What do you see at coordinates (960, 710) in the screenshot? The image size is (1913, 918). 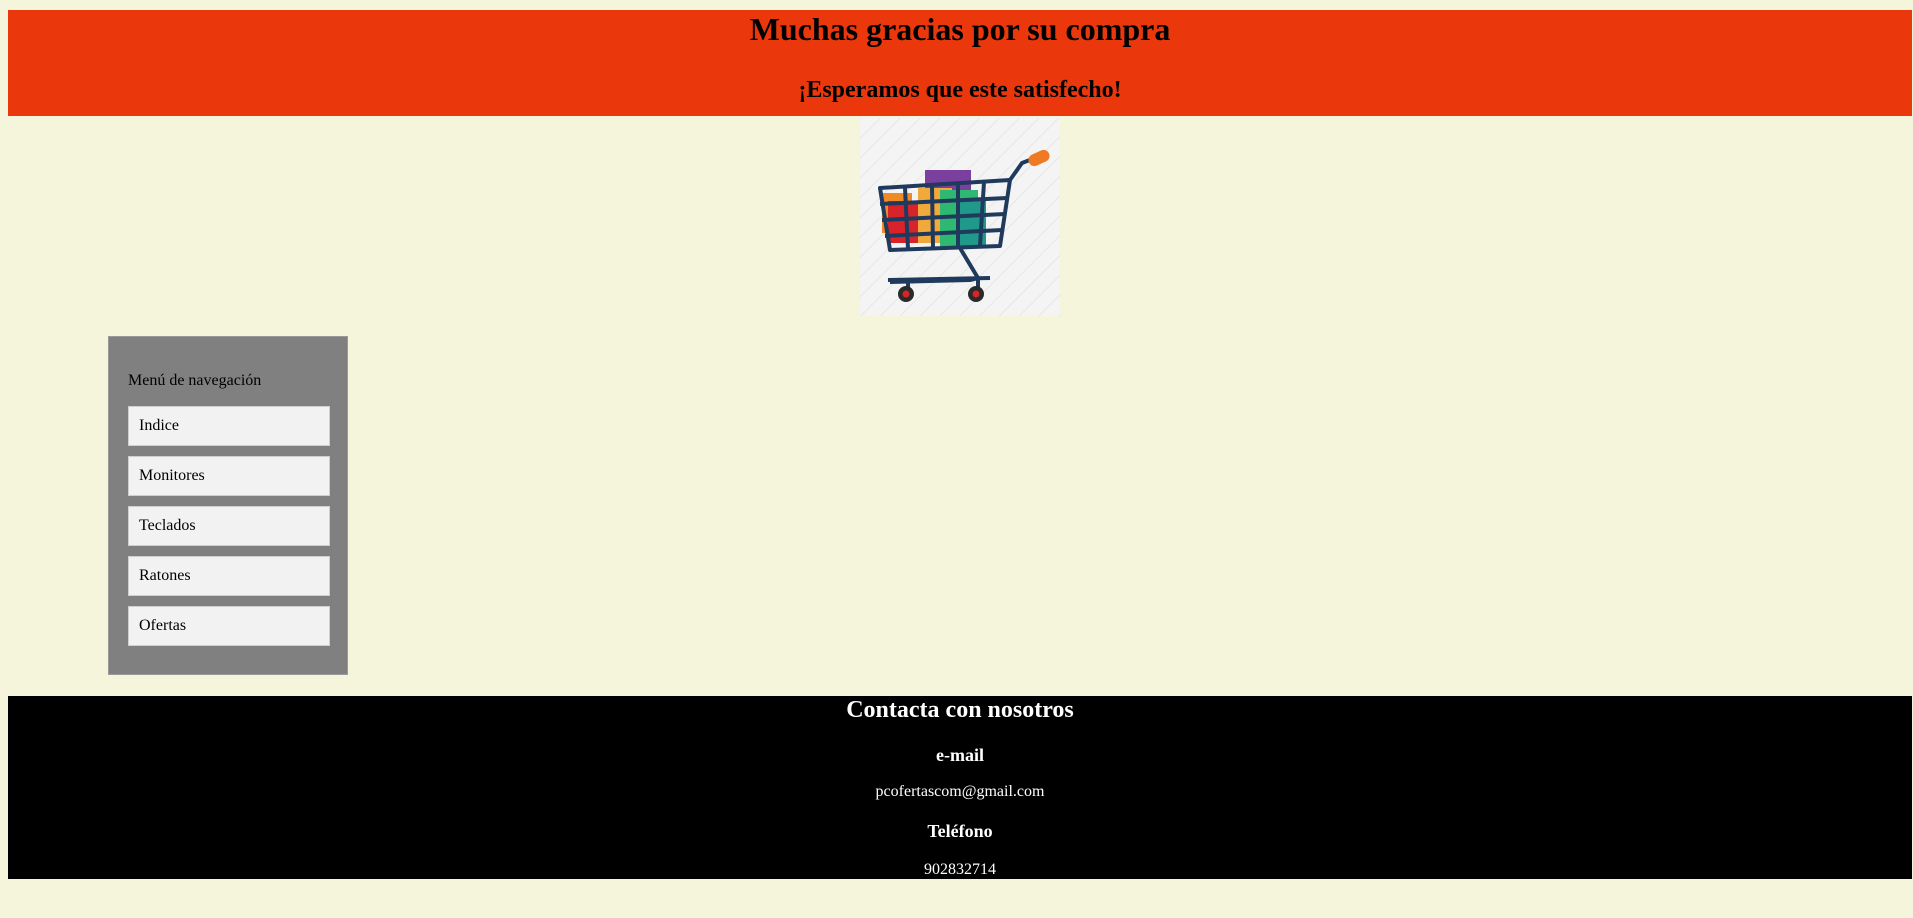 I see `contact-title: Contacta con nosotros` at bounding box center [960, 710].